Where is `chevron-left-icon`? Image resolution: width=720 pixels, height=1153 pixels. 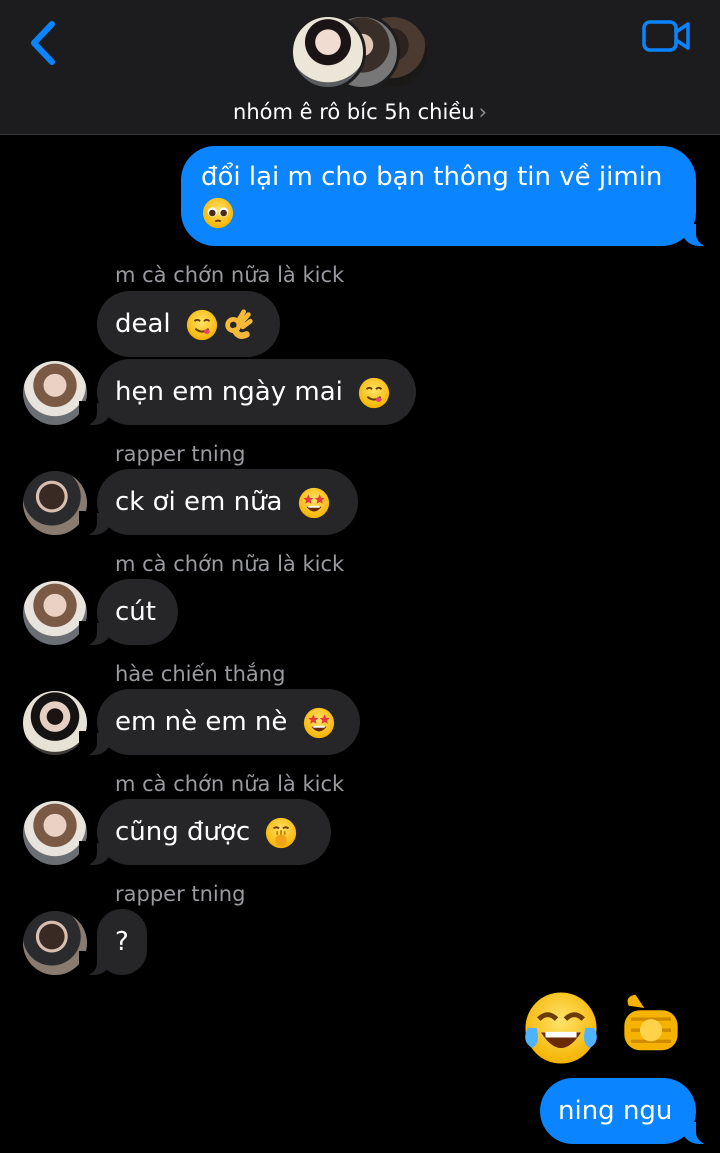 chevron-left-icon is located at coordinates (43, 43).